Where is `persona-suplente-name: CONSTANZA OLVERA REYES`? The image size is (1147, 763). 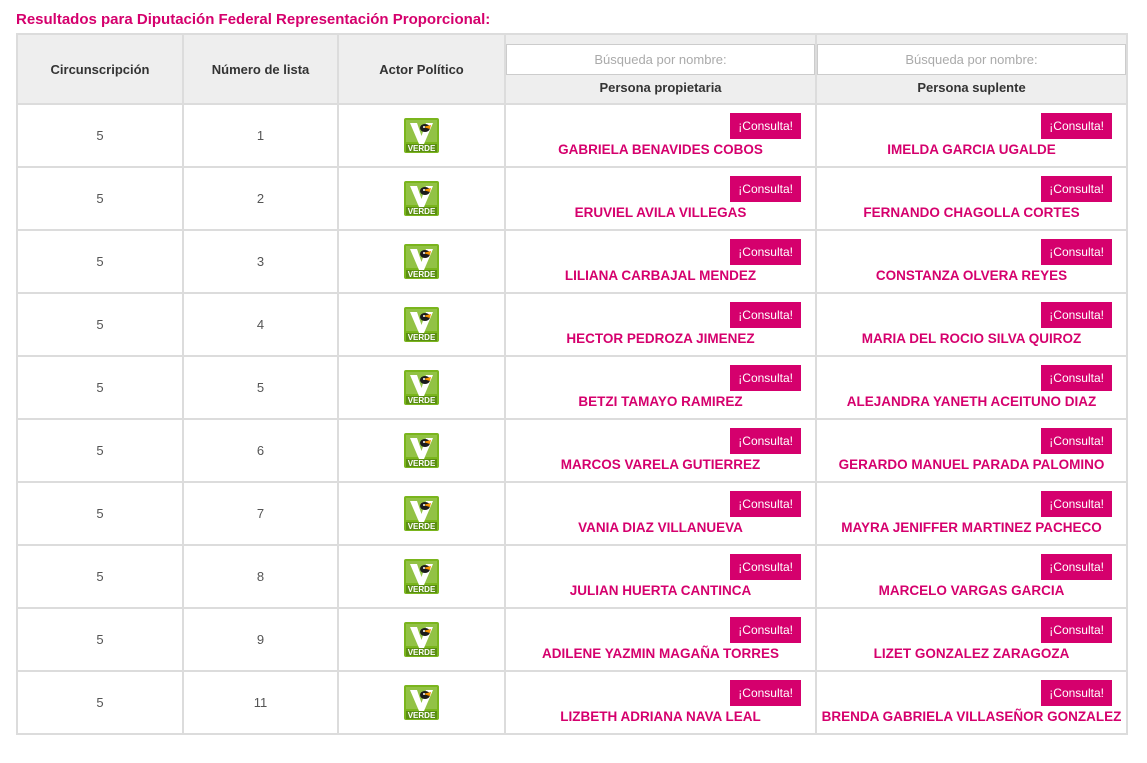 persona-suplente-name: CONSTANZA OLVERA REYES is located at coordinates (971, 275).